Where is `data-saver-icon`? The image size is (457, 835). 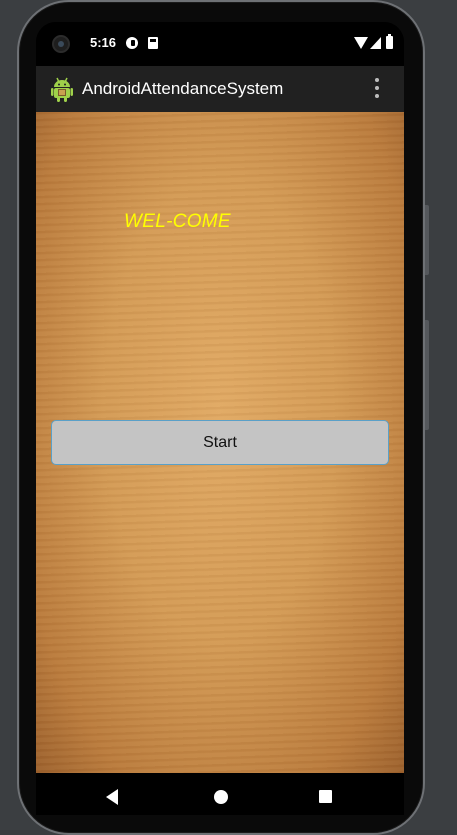 data-saver-icon is located at coordinates (132, 43).